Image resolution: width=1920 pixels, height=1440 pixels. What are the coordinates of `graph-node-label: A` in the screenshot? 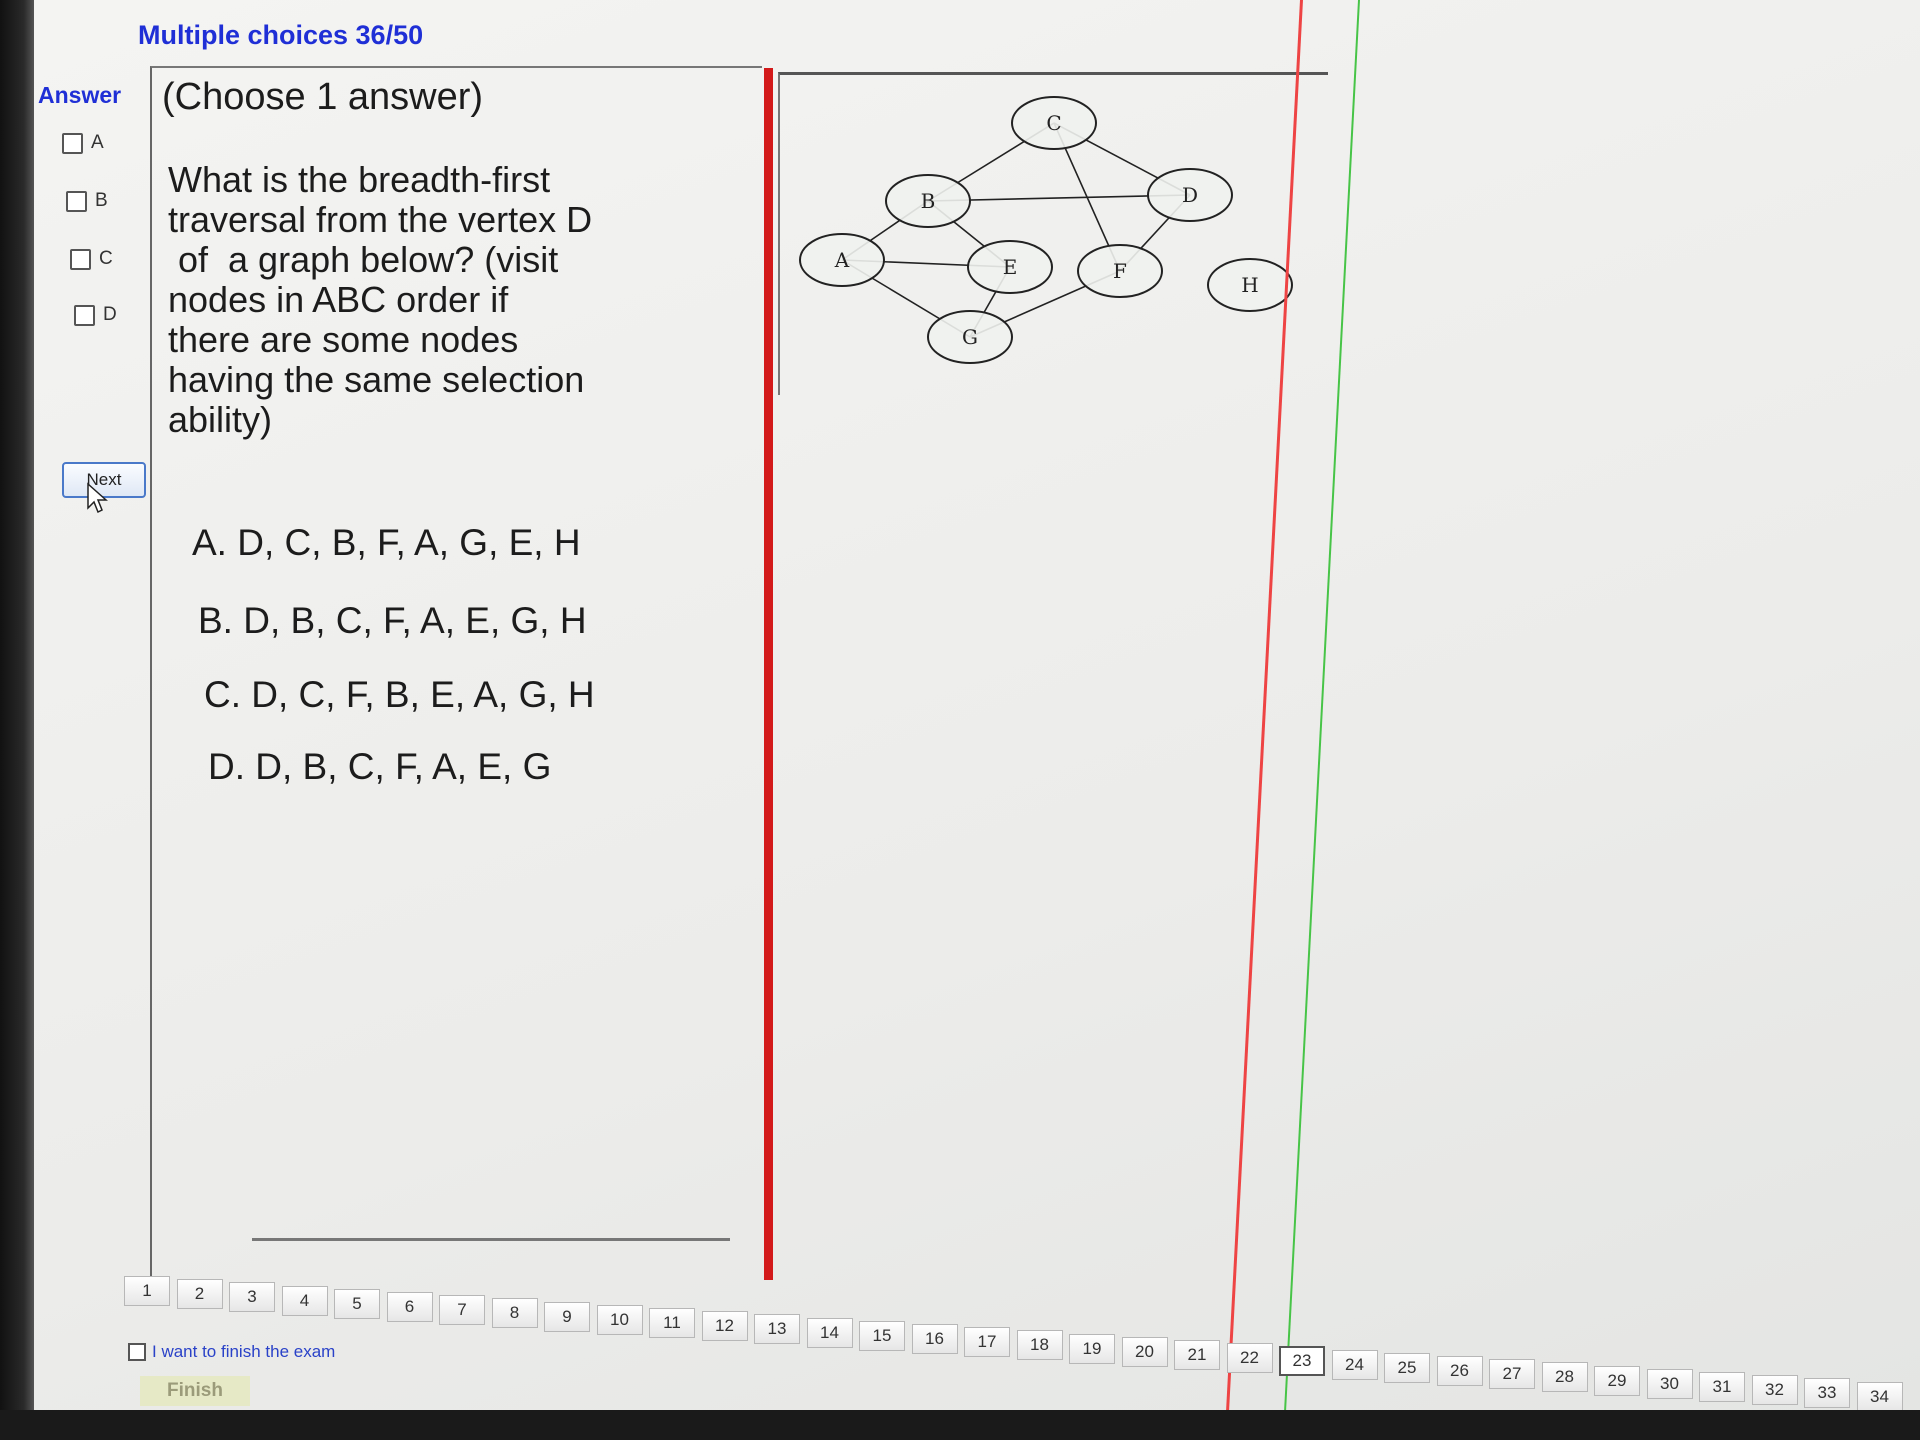 It's located at (842, 260).